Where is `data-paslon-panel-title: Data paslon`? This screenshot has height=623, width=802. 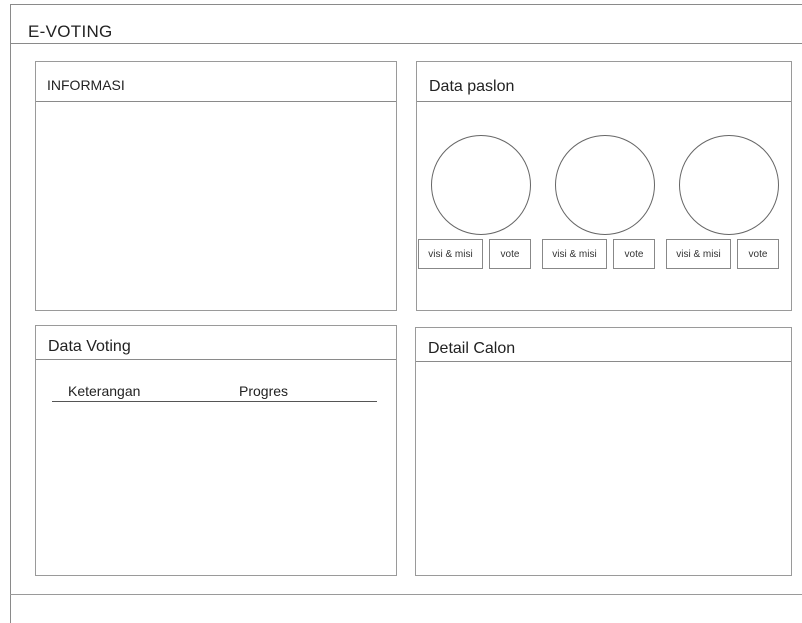 data-paslon-panel-title: Data paslon is located at coordinates (472, 86).